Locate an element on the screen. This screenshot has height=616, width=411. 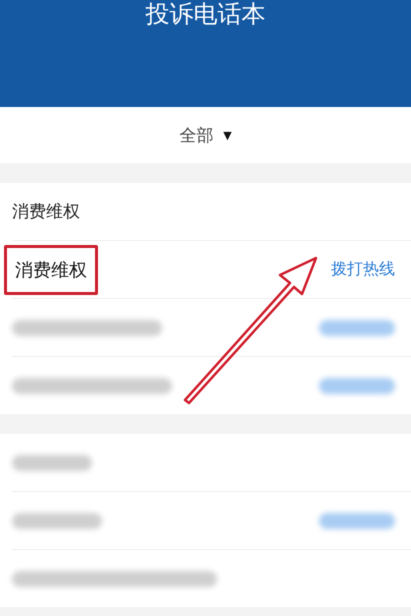
filter-dropdown: 全部 ▼ is located at coordinates (205, 135).